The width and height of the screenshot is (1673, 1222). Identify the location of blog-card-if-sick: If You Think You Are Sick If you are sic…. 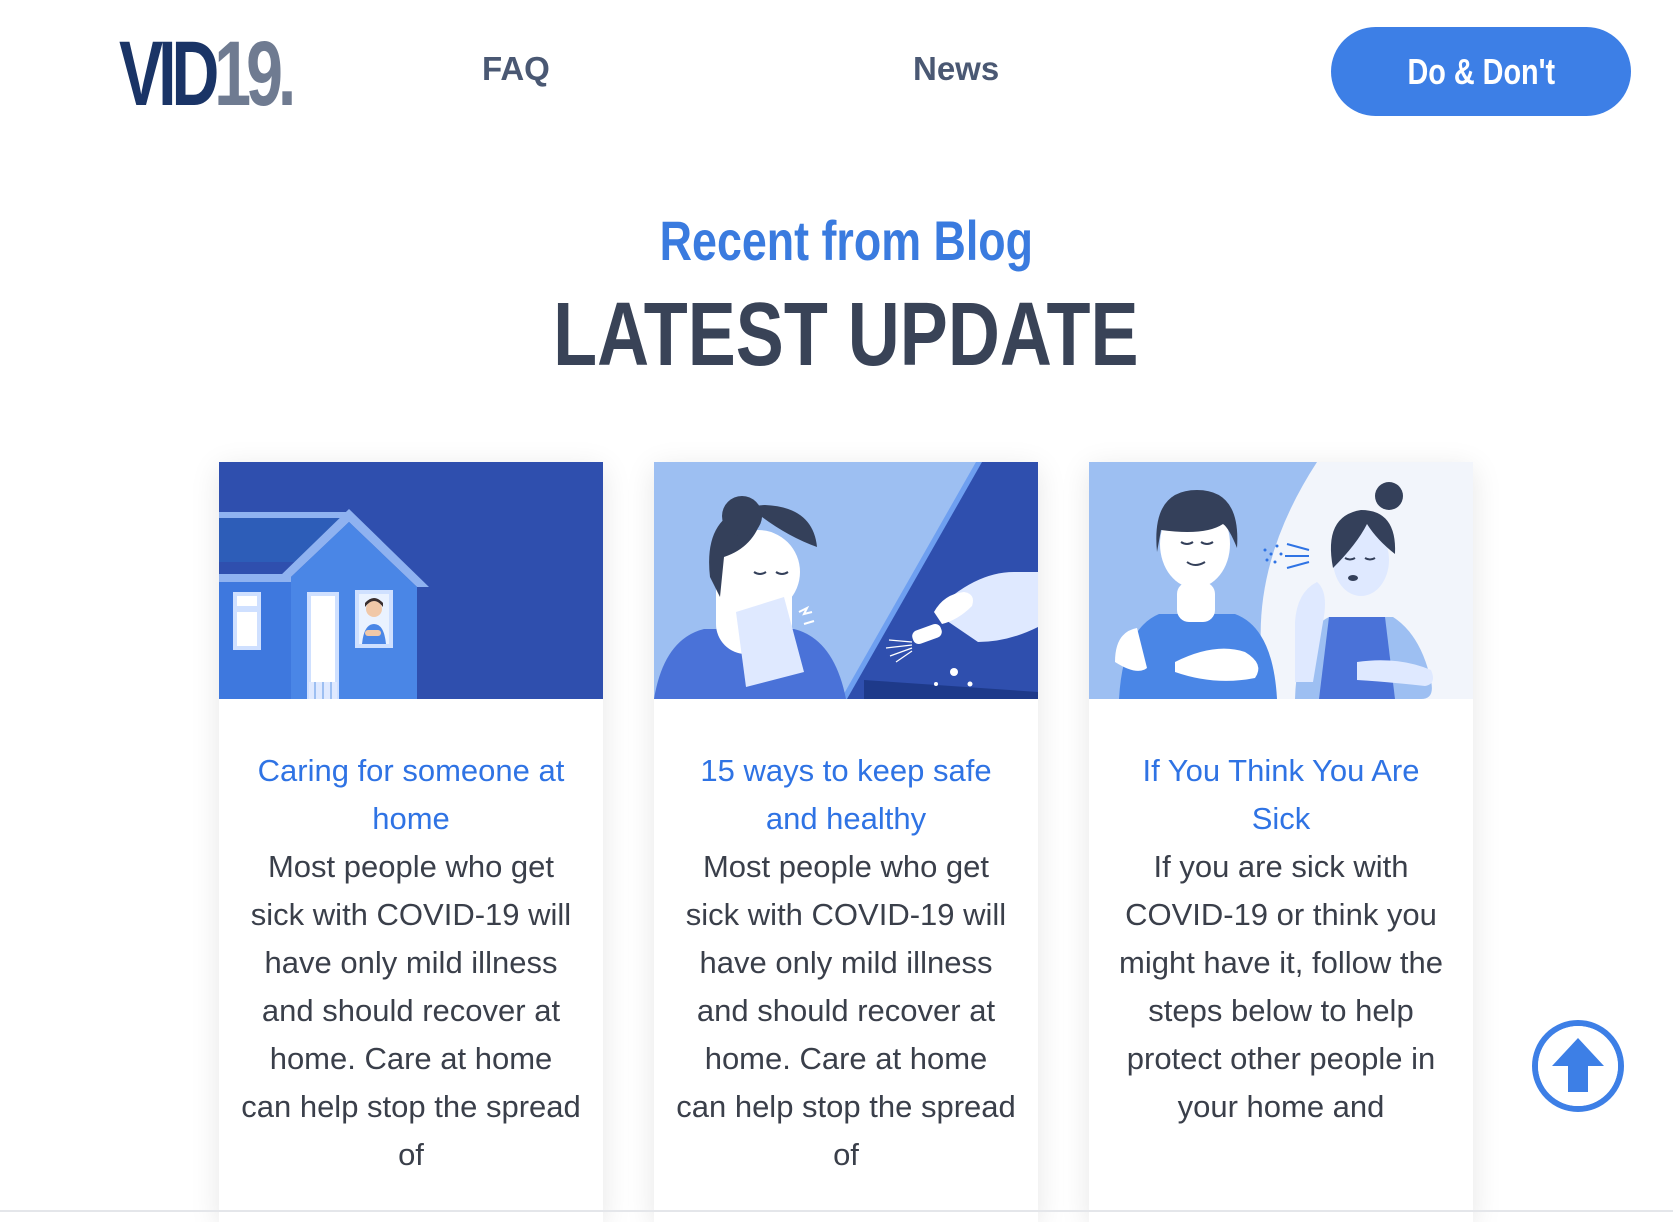
(1281, 842).